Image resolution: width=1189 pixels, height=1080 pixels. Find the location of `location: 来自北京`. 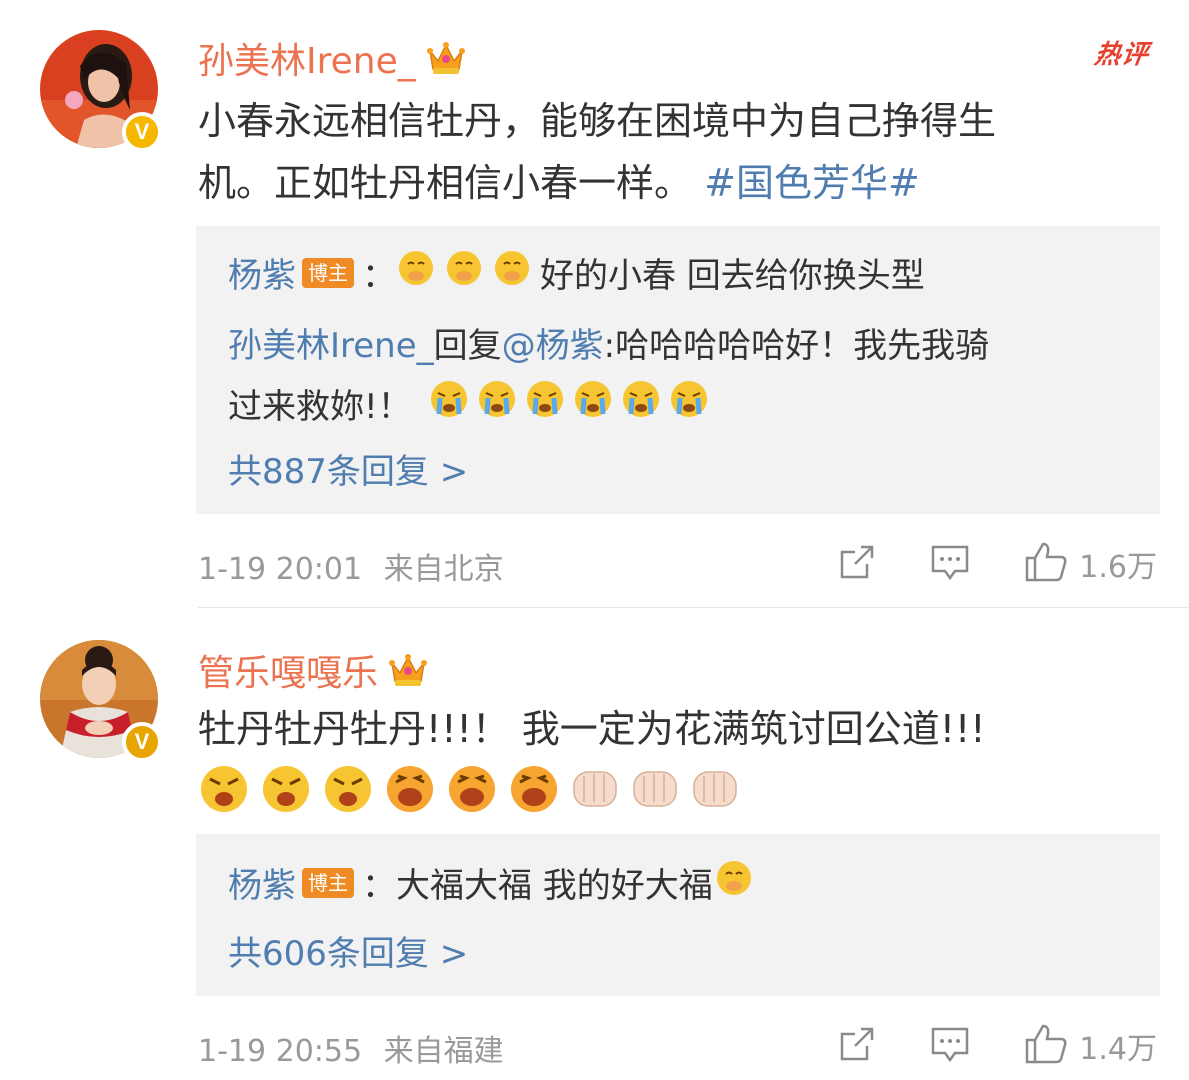

location: 来自北京 is located at coordinates (443, 569).